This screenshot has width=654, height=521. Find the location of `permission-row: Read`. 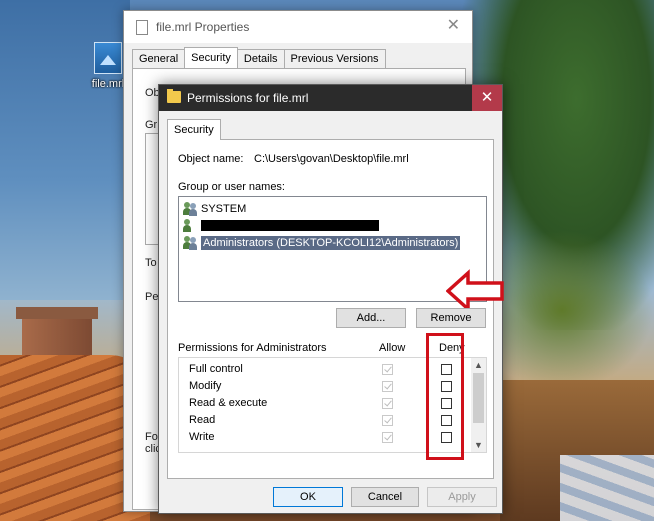

permission-row: Read is located at coordinates (202, 420).